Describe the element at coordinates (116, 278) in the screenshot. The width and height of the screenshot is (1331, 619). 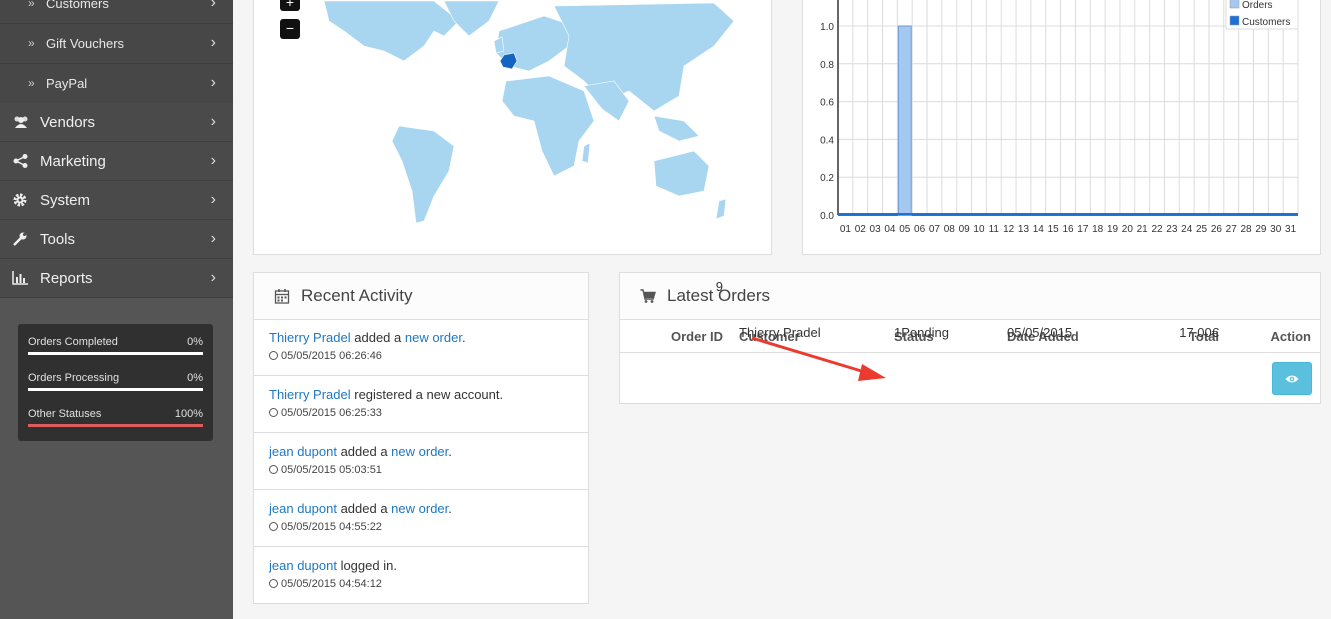
I see `sidebar-item-reports: Reports ›` at that location.